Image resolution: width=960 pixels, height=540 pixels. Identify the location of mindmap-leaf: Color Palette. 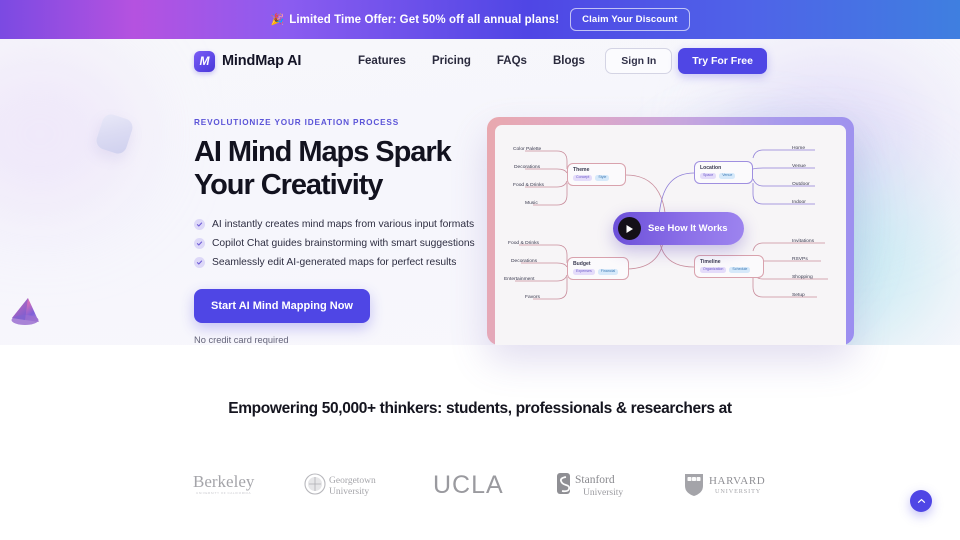
(527, 150).